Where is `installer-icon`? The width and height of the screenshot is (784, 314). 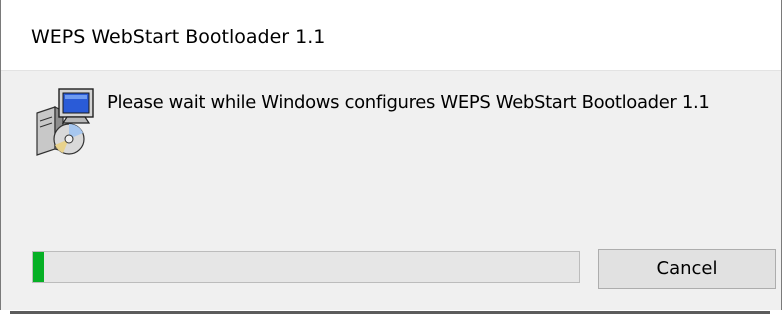
installer-icon is located at coordinates (66, 122).